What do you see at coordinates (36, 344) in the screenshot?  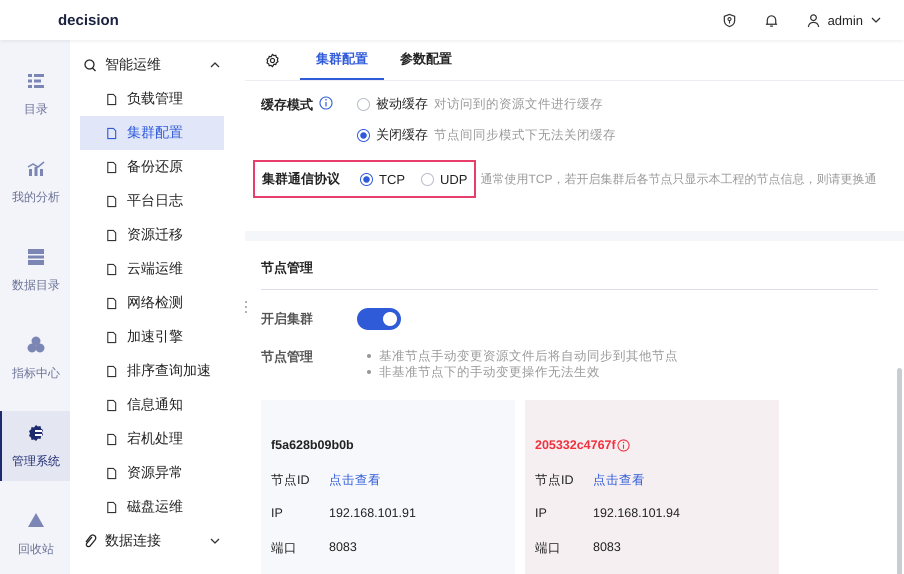 I see `cubes-icon` at bounding box center [36, 344].